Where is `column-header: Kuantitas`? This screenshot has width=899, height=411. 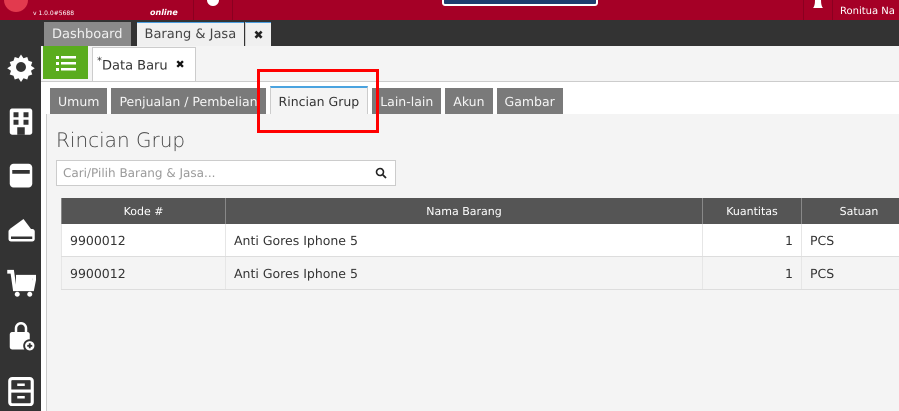 column-header: Kuantitas is located at coordinates (752, 211).